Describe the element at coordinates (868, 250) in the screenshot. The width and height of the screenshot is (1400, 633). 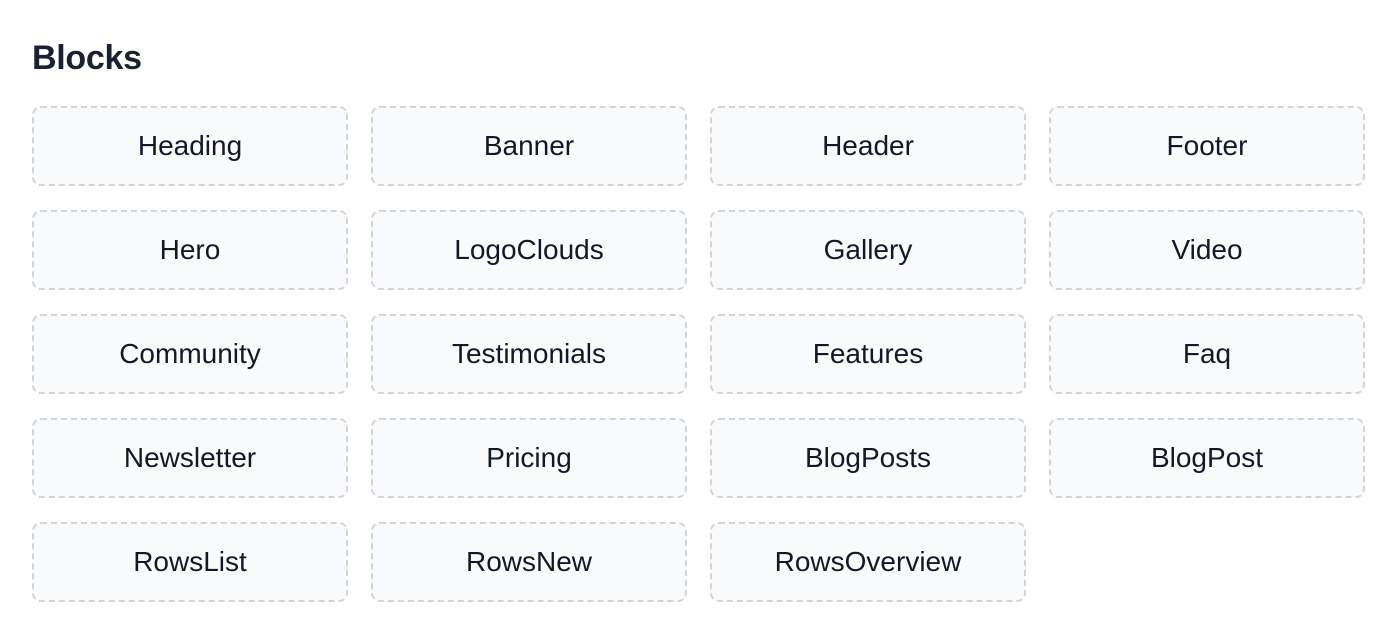
I see `block-card-gallery: Gallery` at that location.